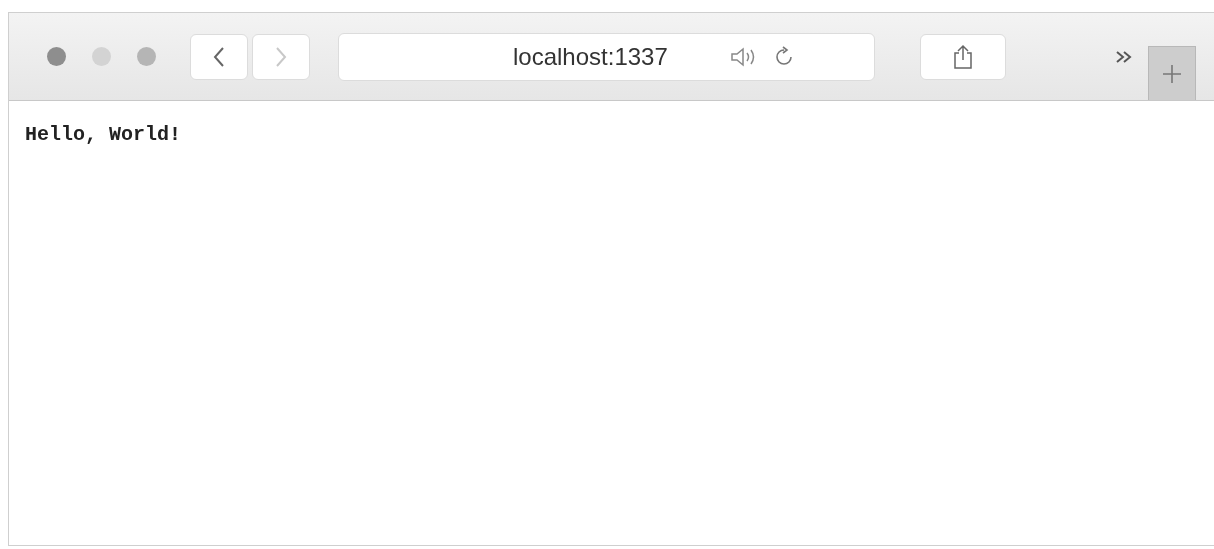  I want to click on share-button, so click(963, 56).